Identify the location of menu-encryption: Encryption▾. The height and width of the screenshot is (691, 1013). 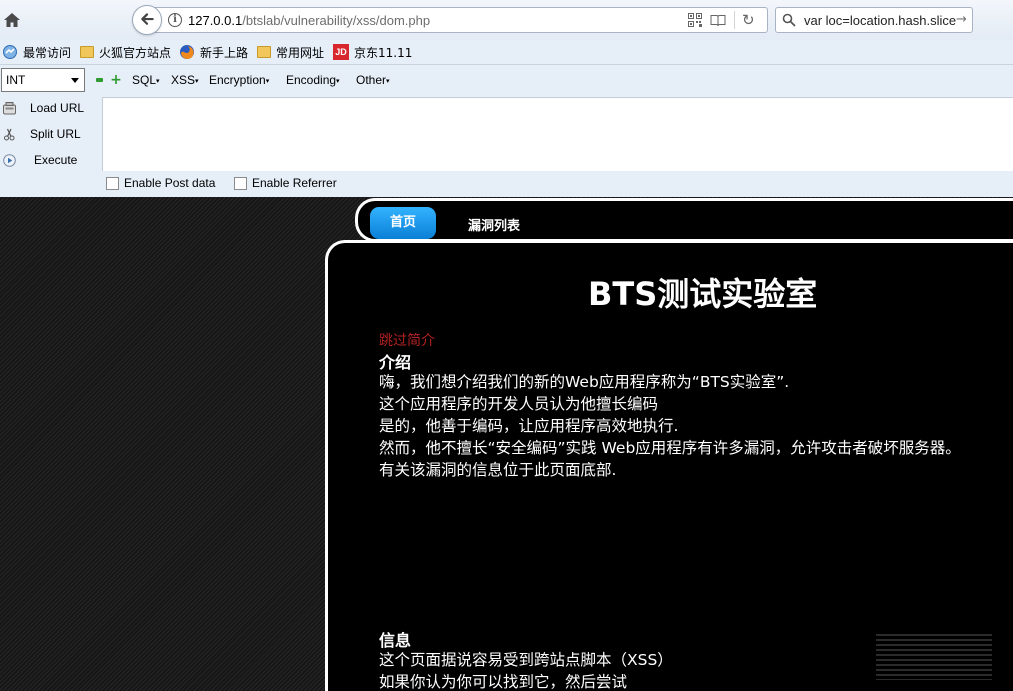
(239, 80).